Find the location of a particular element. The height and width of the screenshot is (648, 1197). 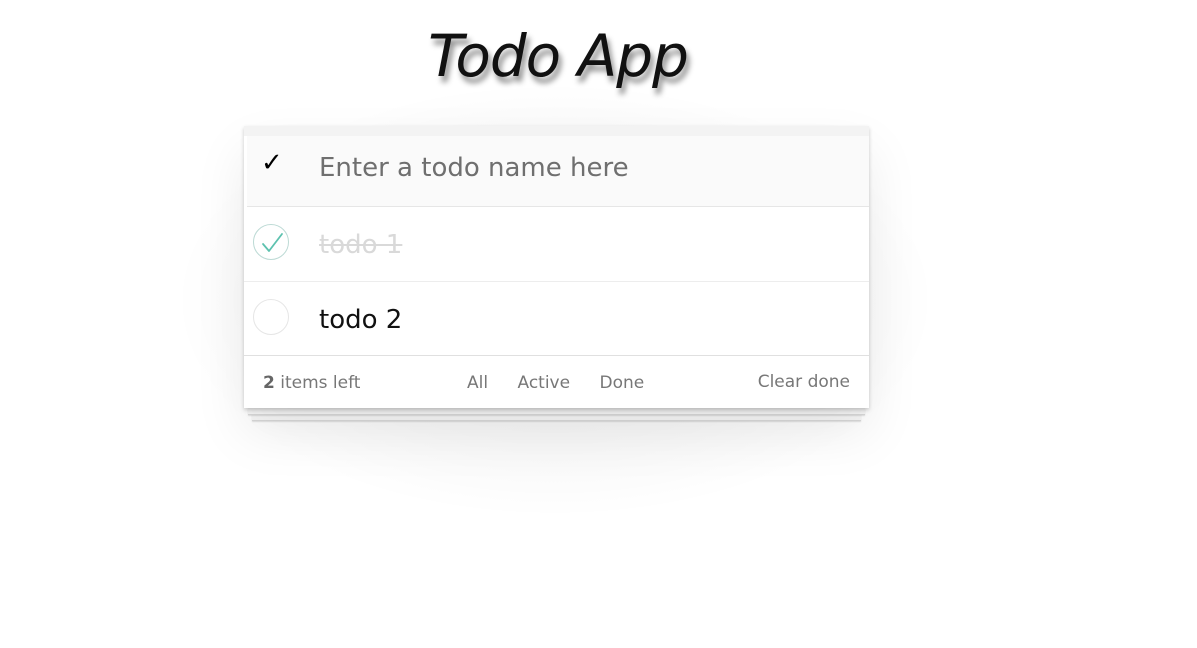

items-left-count: 2 items left is located at coordinates (311, 383).